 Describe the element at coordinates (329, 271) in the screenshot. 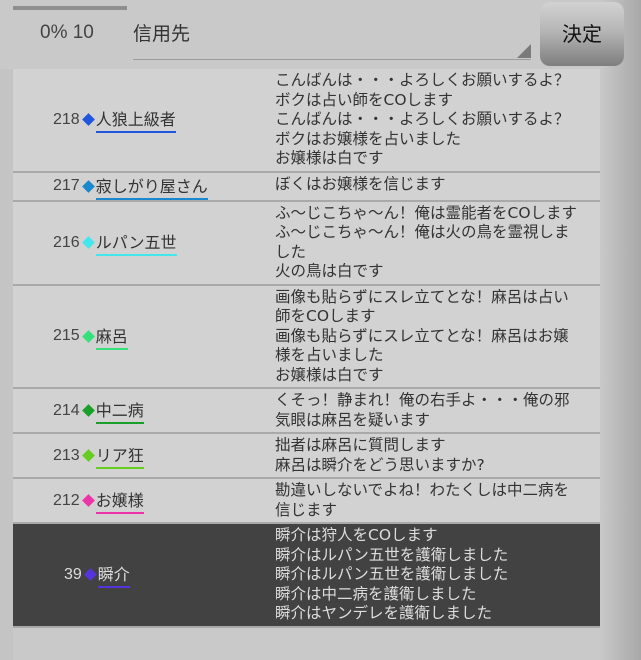

I see `message-line: 火の鳥は白です` at that location.